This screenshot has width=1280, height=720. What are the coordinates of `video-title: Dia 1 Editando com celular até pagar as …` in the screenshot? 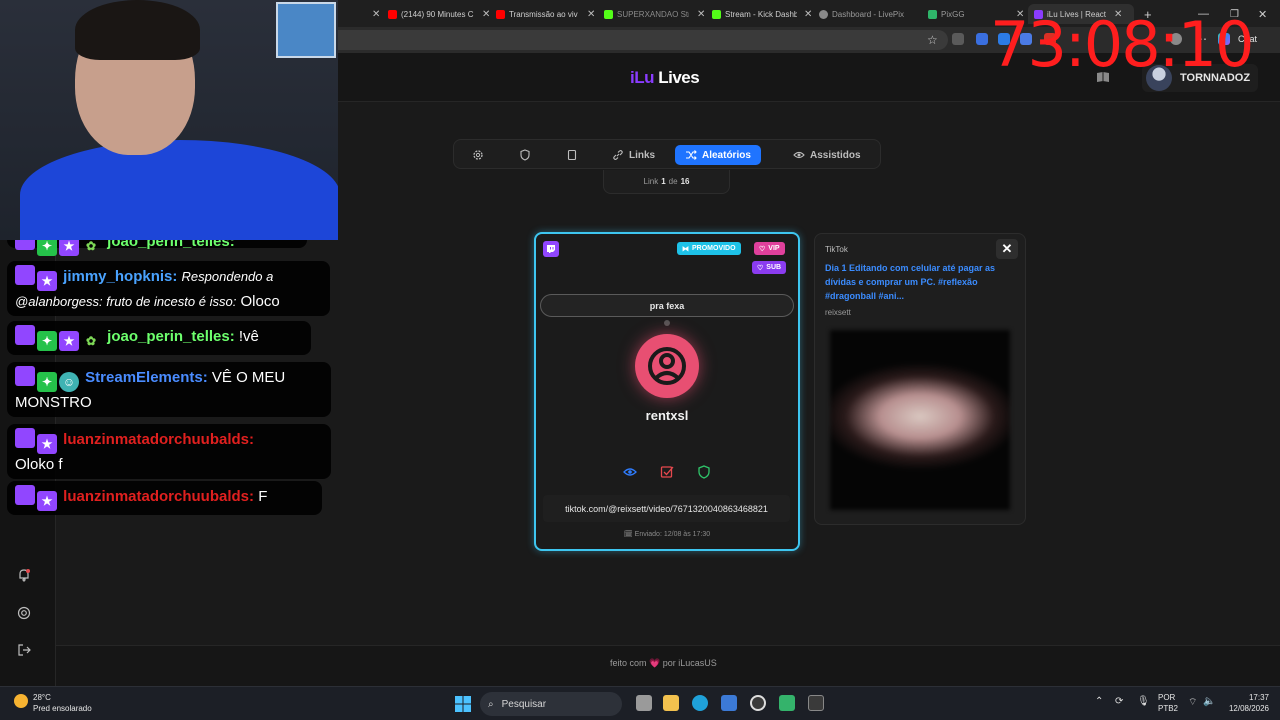 It's located at (911, 282).